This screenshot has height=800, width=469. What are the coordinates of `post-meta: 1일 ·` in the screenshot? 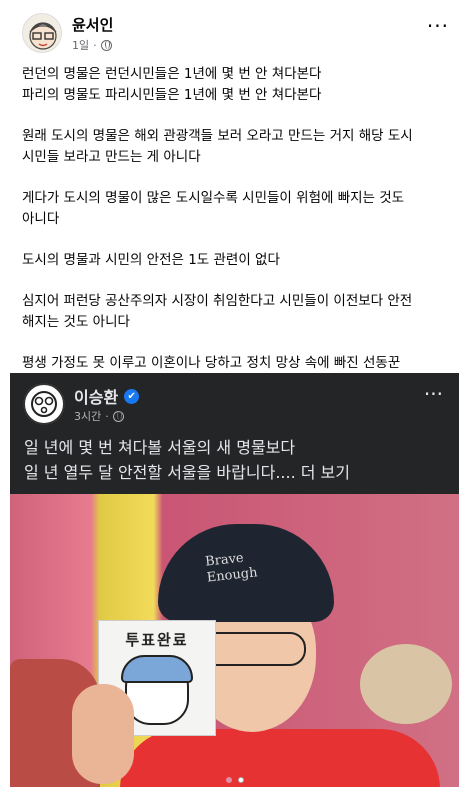 It's located at (92, 45).